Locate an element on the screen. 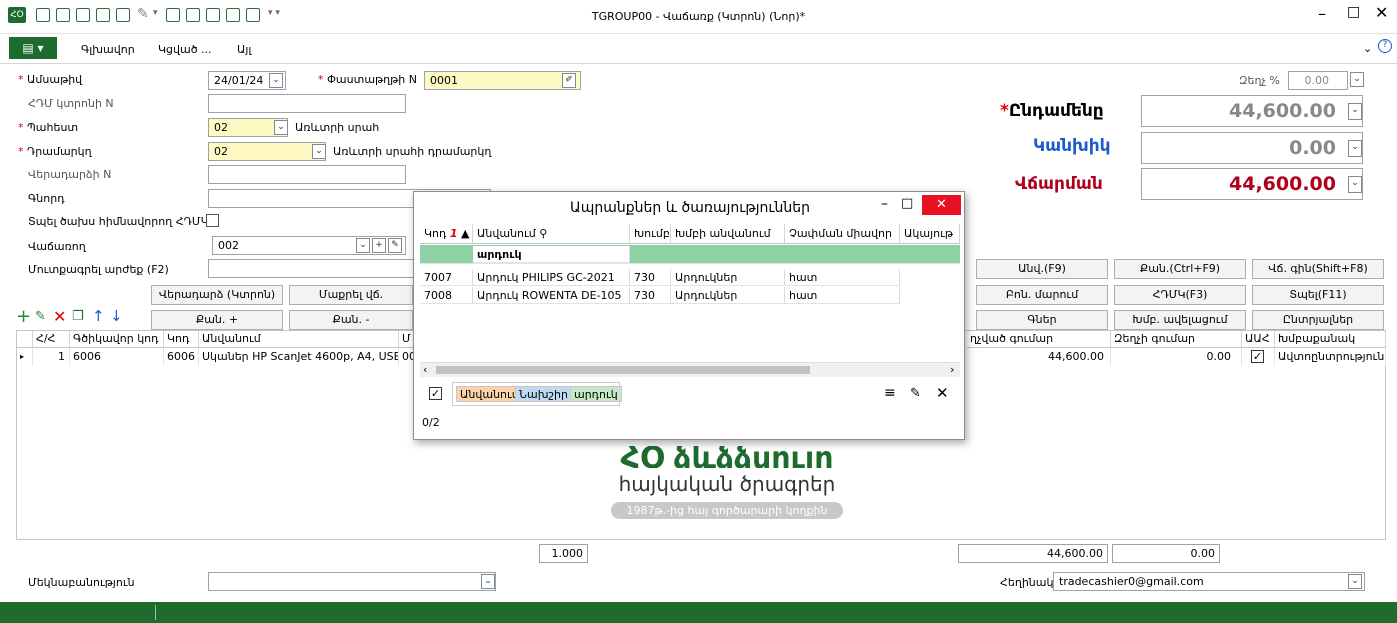  pay-dropdown-icon: ⌄ is located at coordinates (1355, 184).